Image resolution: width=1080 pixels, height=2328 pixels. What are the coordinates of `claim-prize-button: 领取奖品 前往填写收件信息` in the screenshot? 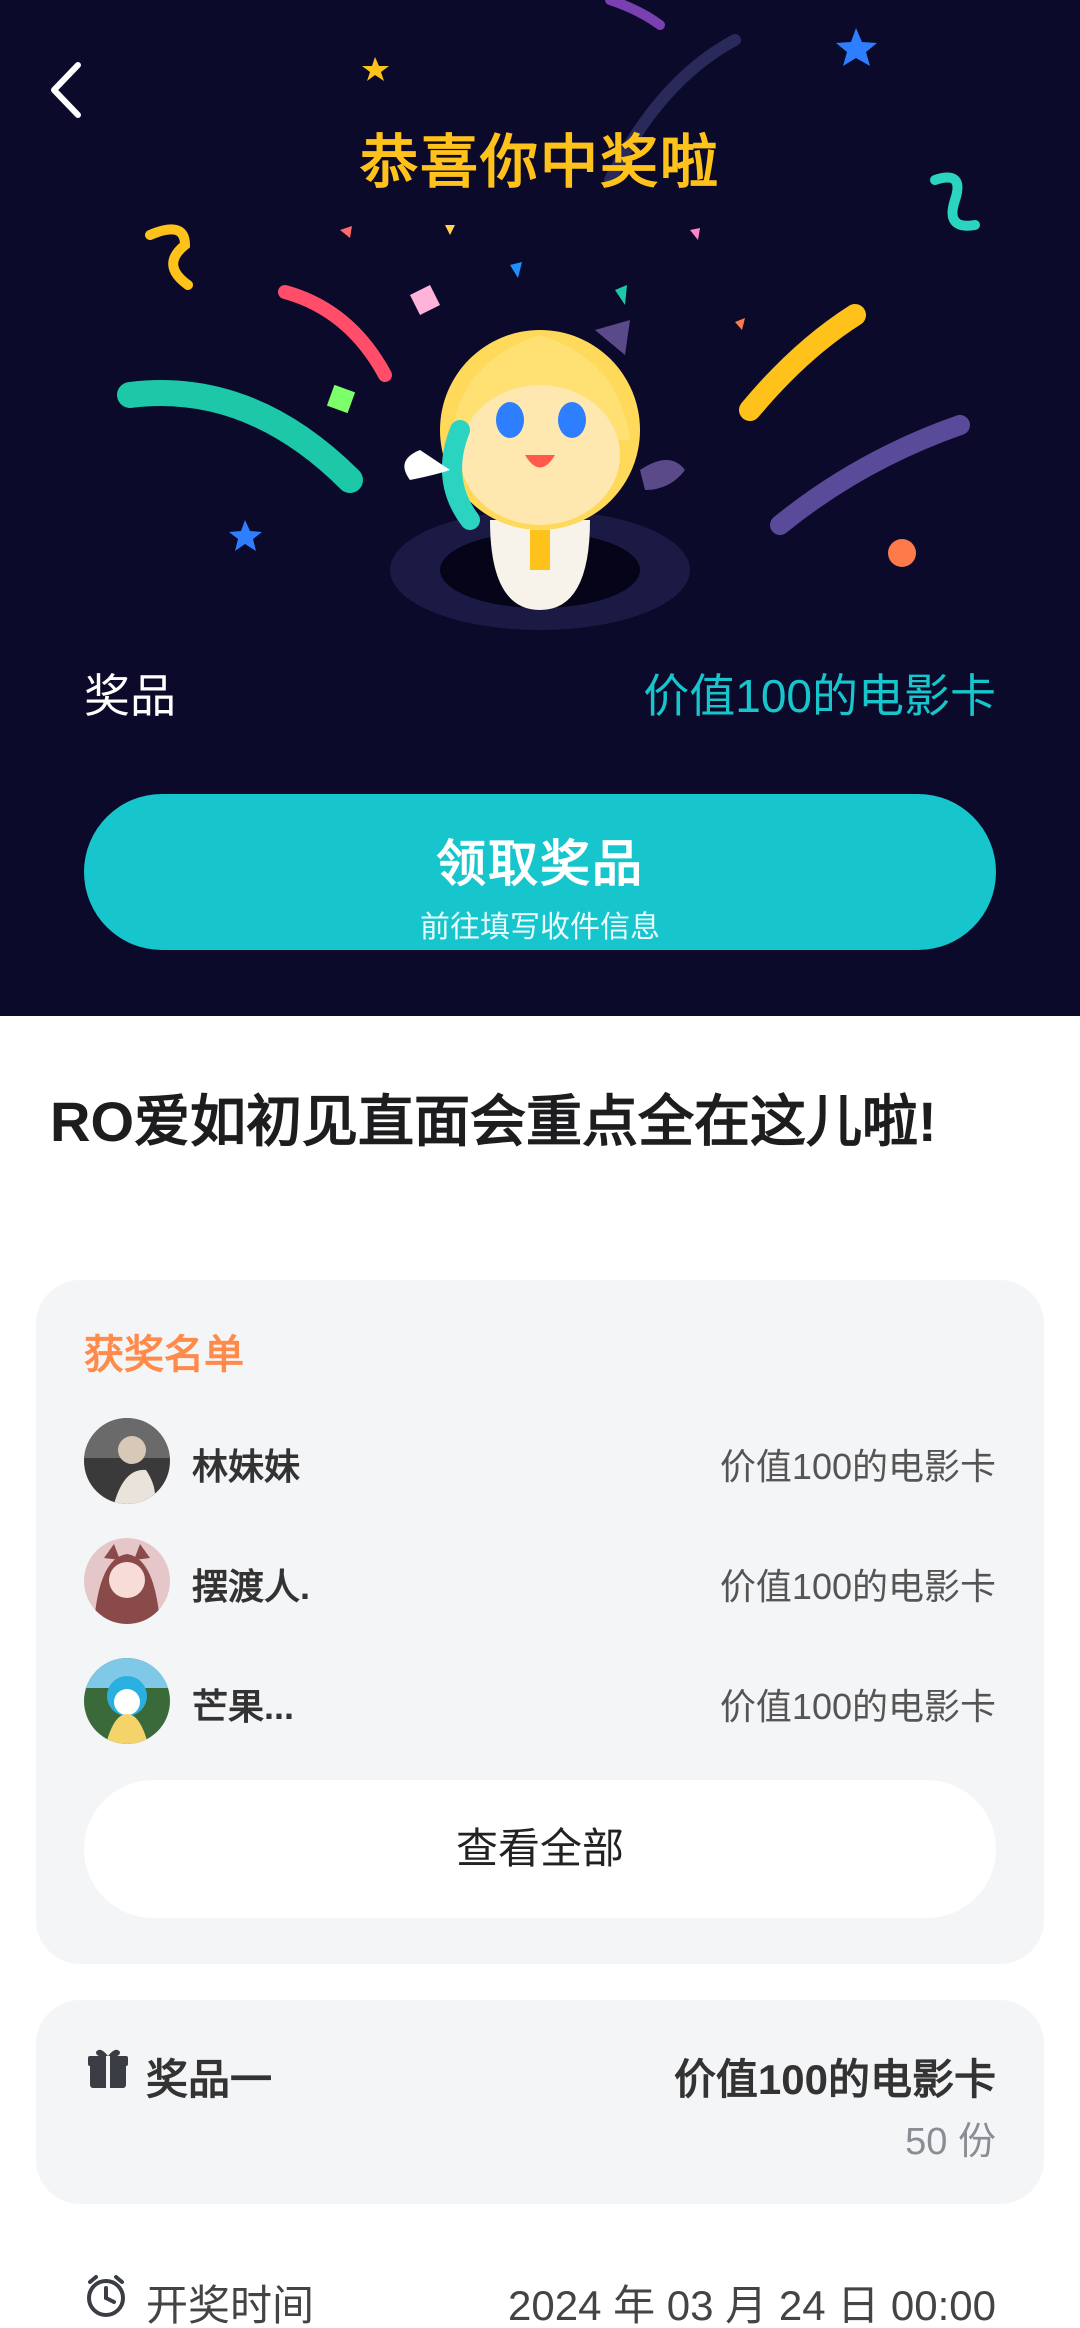 It's located at (540, 872).